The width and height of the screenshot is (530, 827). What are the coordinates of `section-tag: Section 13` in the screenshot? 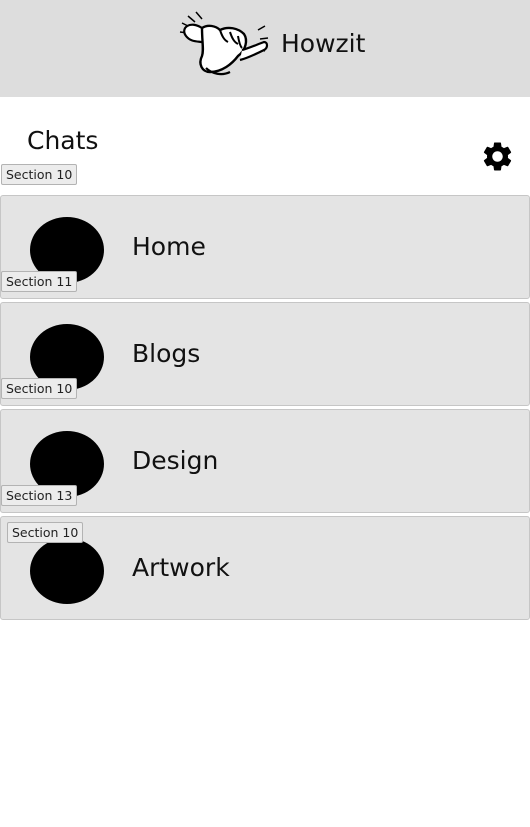 It's located at (39, 495).